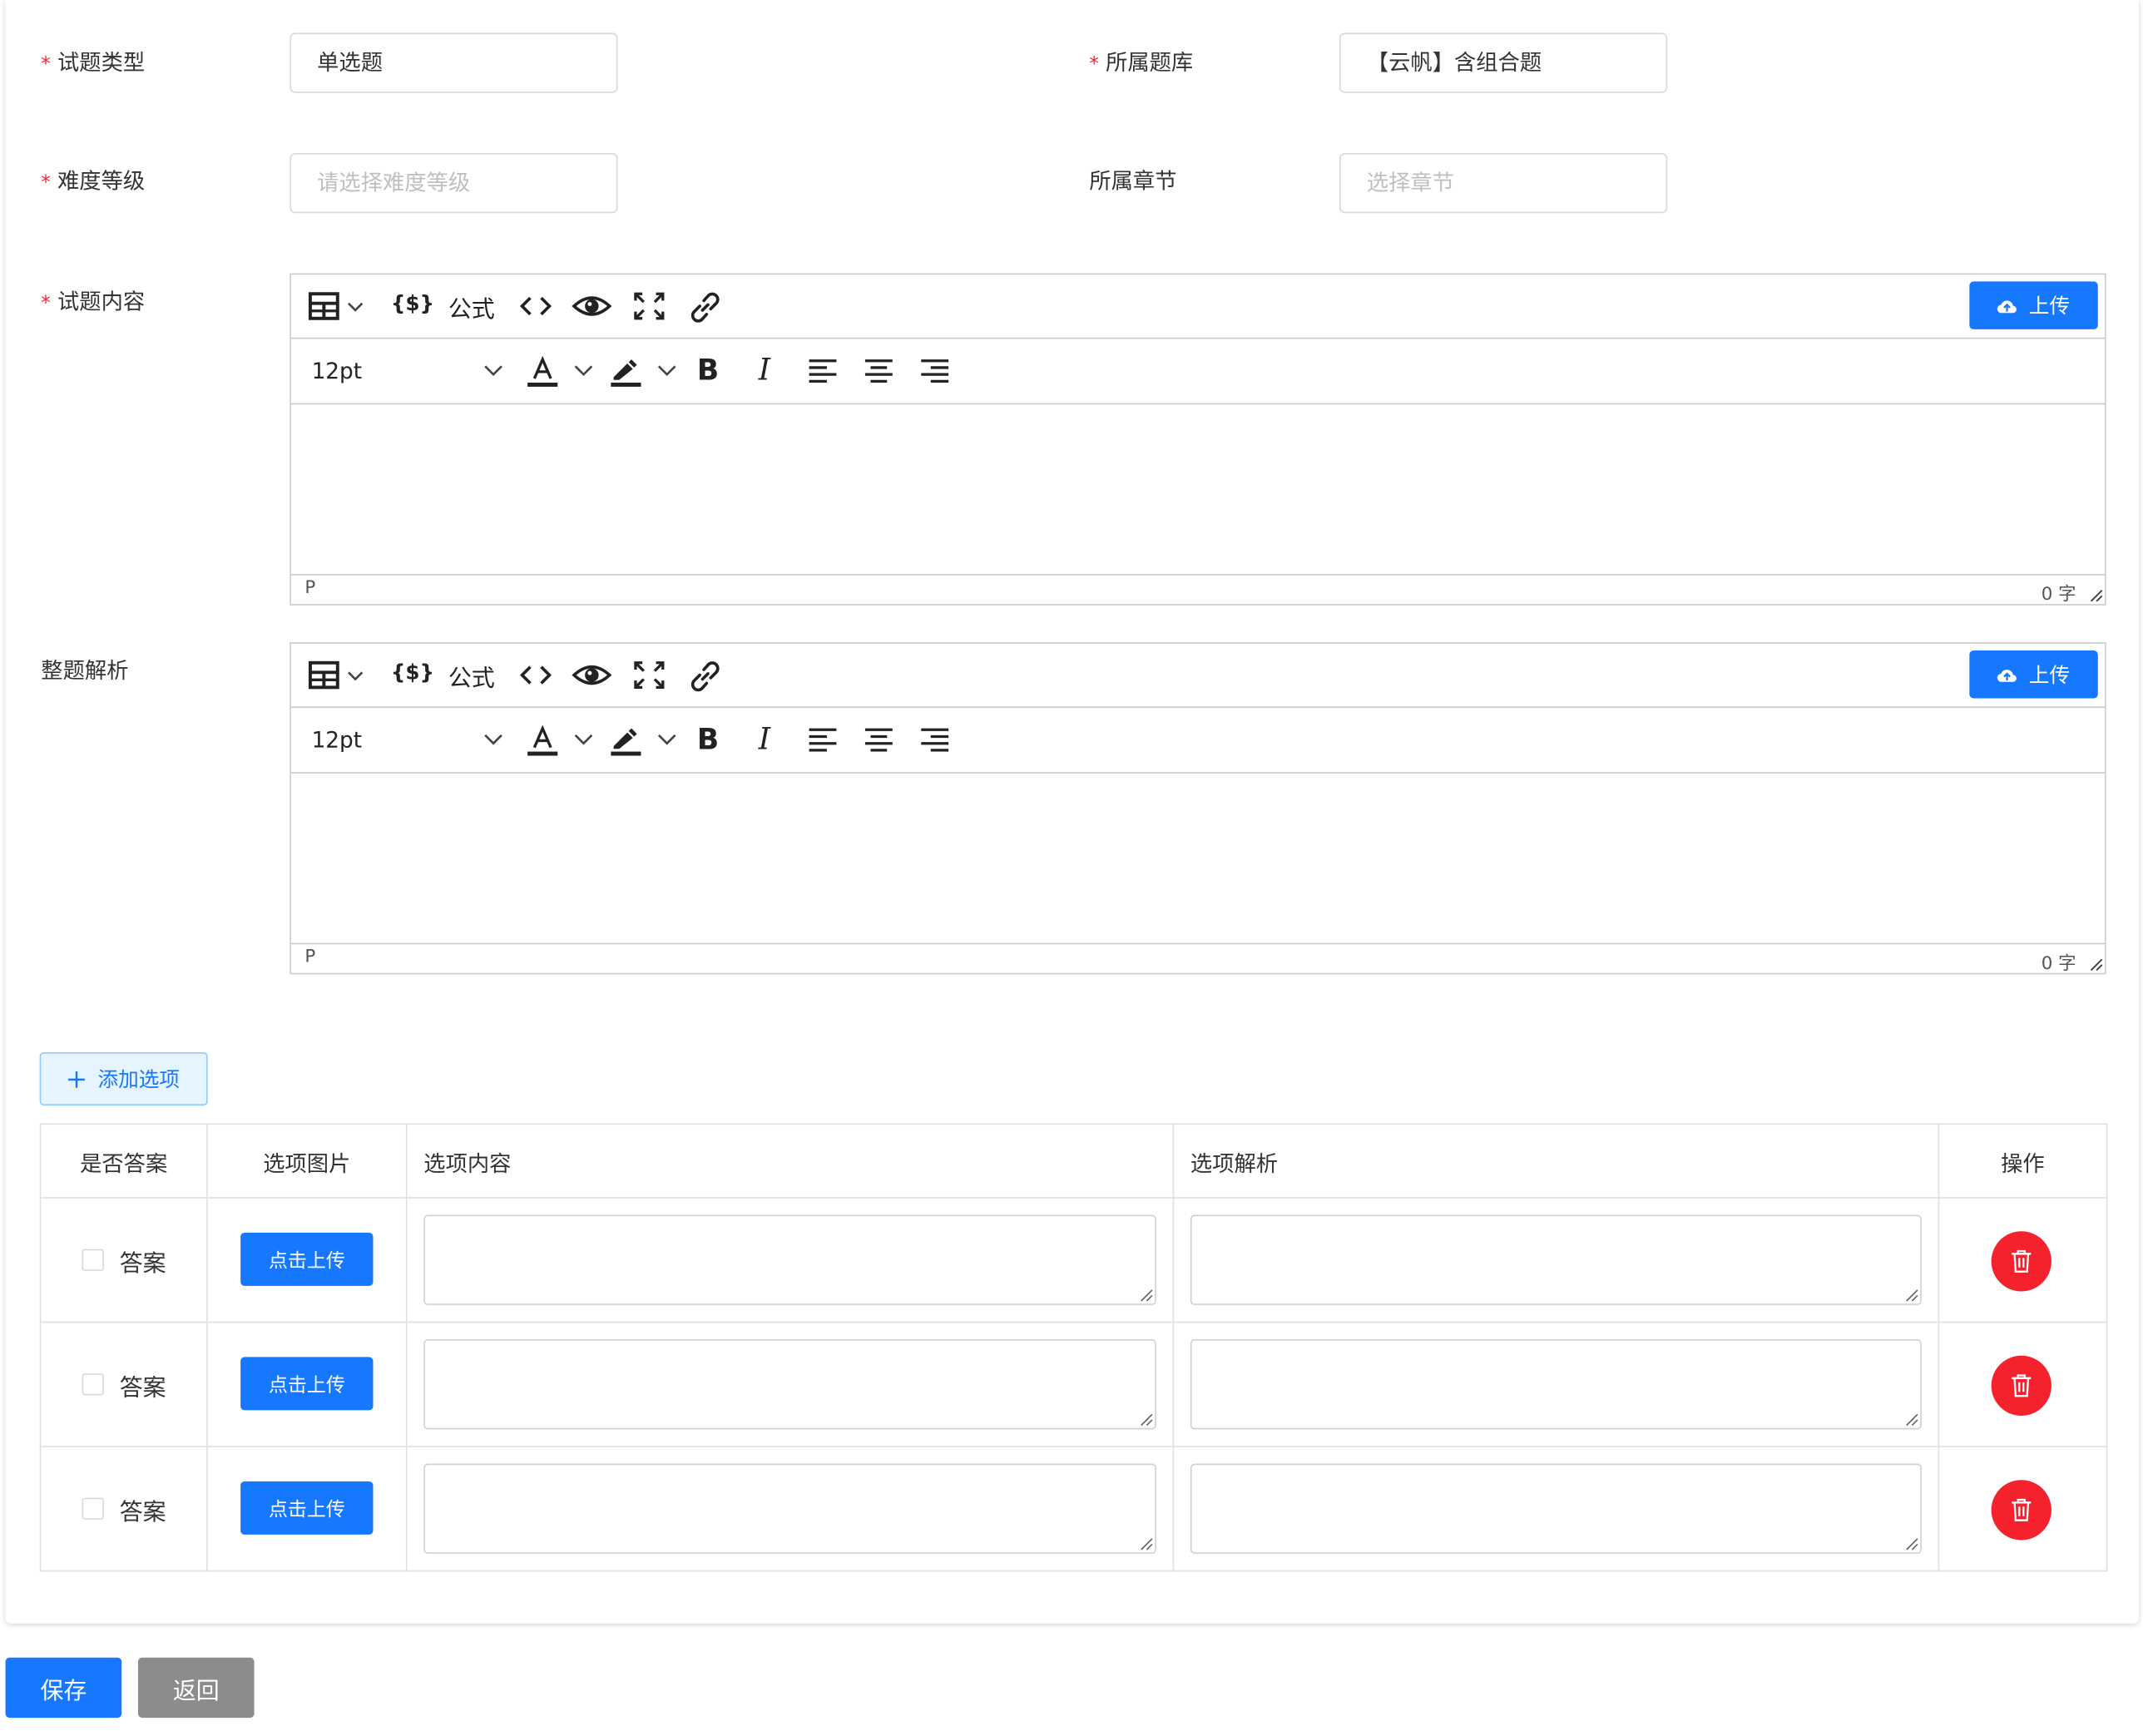 Image resolution: width=2143 pixels, height=1736 pixels. I want to click on cloud-upload-icon, so click(2007, 306).